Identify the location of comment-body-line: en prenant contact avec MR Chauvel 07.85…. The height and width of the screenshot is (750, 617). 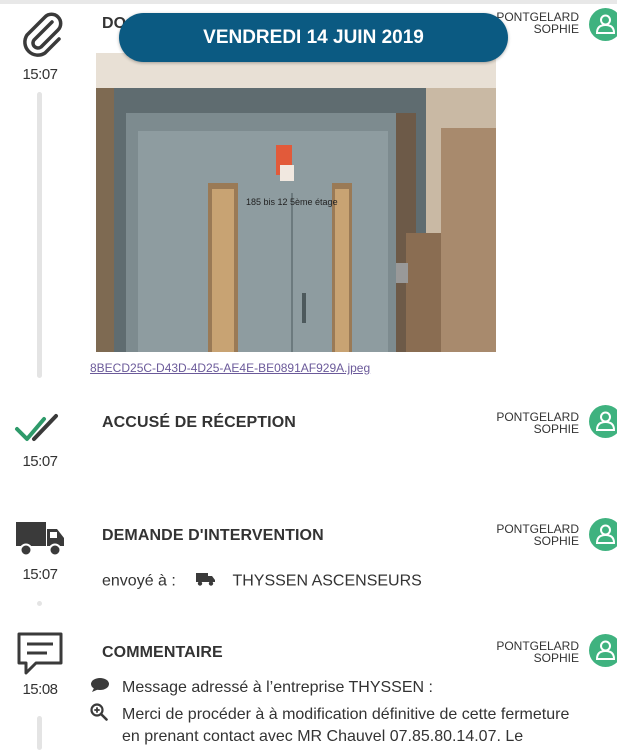
(323, 736).